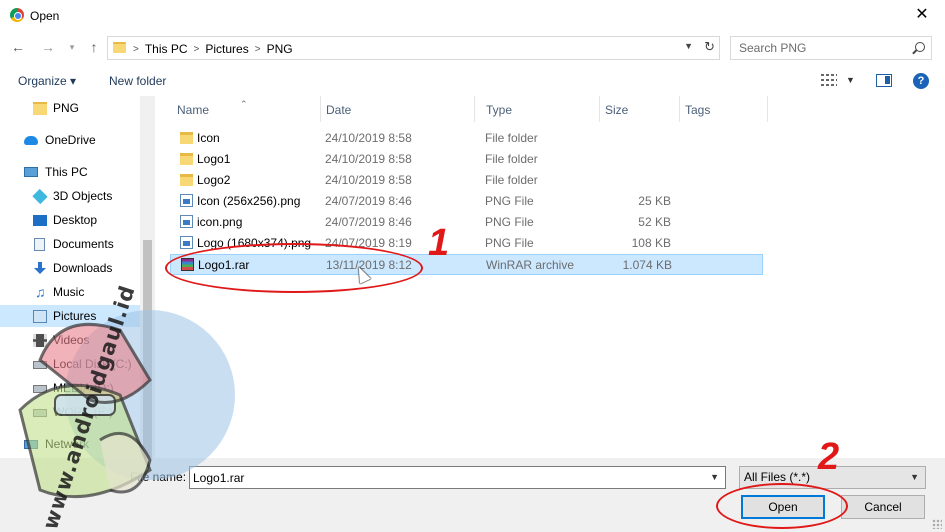  What do you see at coordinates (688, 46) in the screenshot?
I see `address-dropdown-icon: ▼` at bounding box center [688, 46].